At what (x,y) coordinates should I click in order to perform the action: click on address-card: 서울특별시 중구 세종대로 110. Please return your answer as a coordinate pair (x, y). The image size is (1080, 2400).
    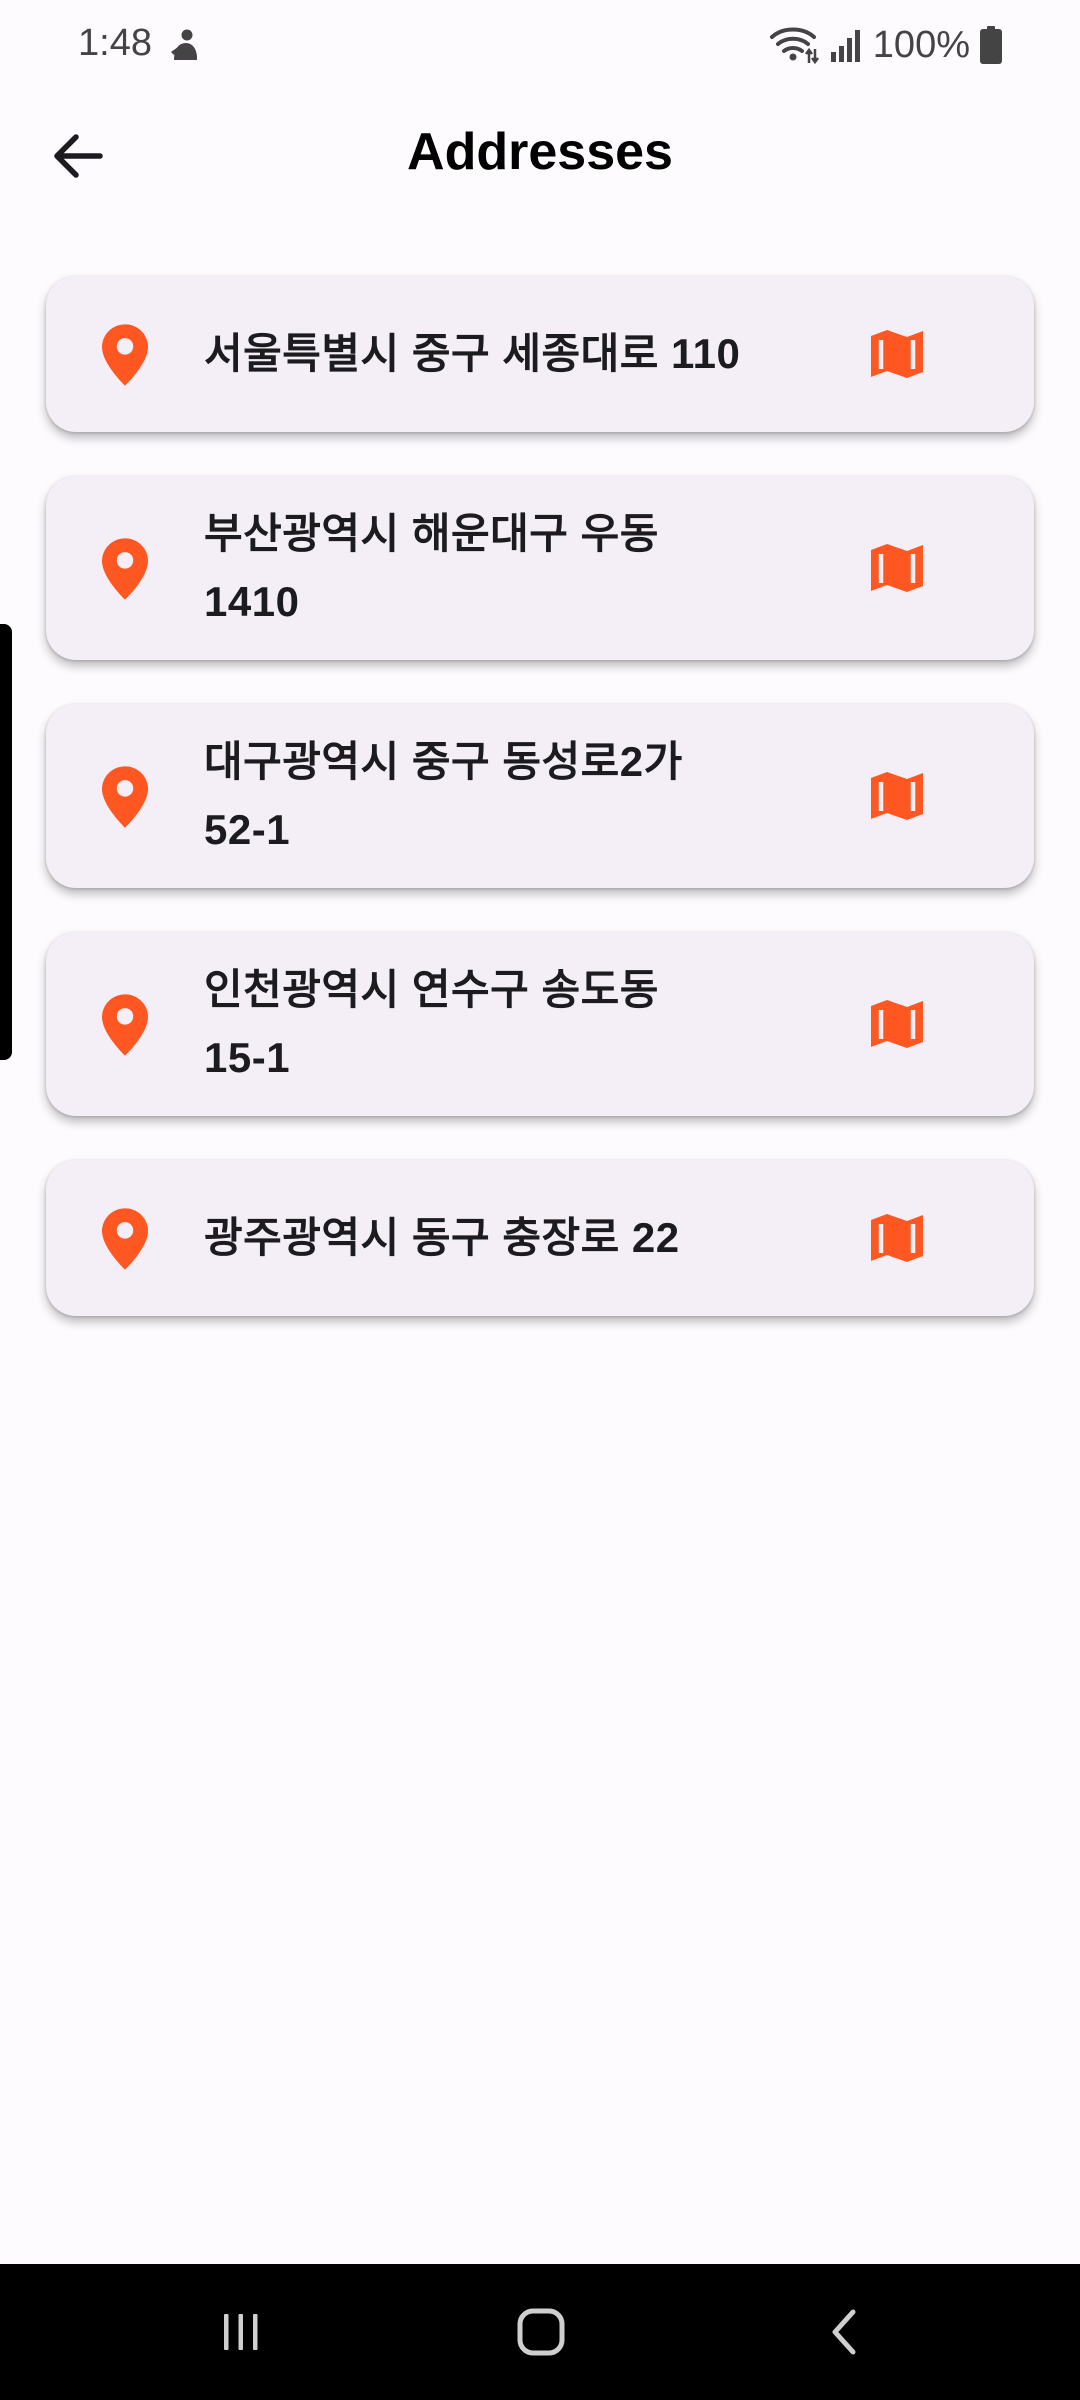
    Looking at the image, I should click on (540, 354).